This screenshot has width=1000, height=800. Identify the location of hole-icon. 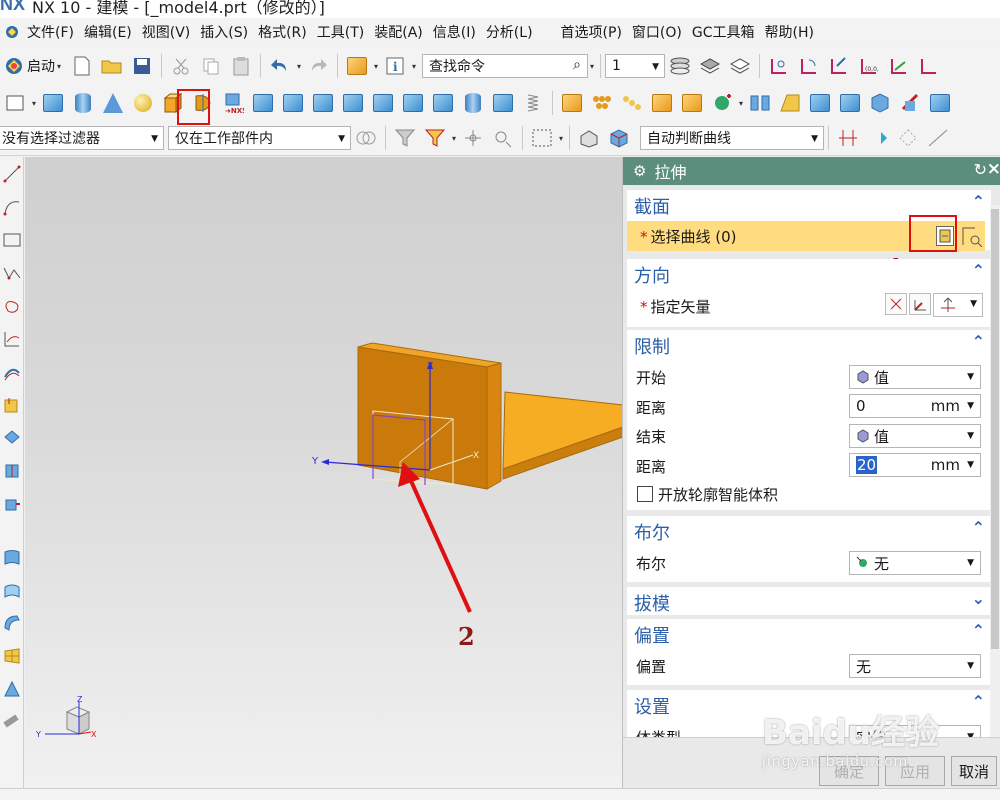
(263, 103).